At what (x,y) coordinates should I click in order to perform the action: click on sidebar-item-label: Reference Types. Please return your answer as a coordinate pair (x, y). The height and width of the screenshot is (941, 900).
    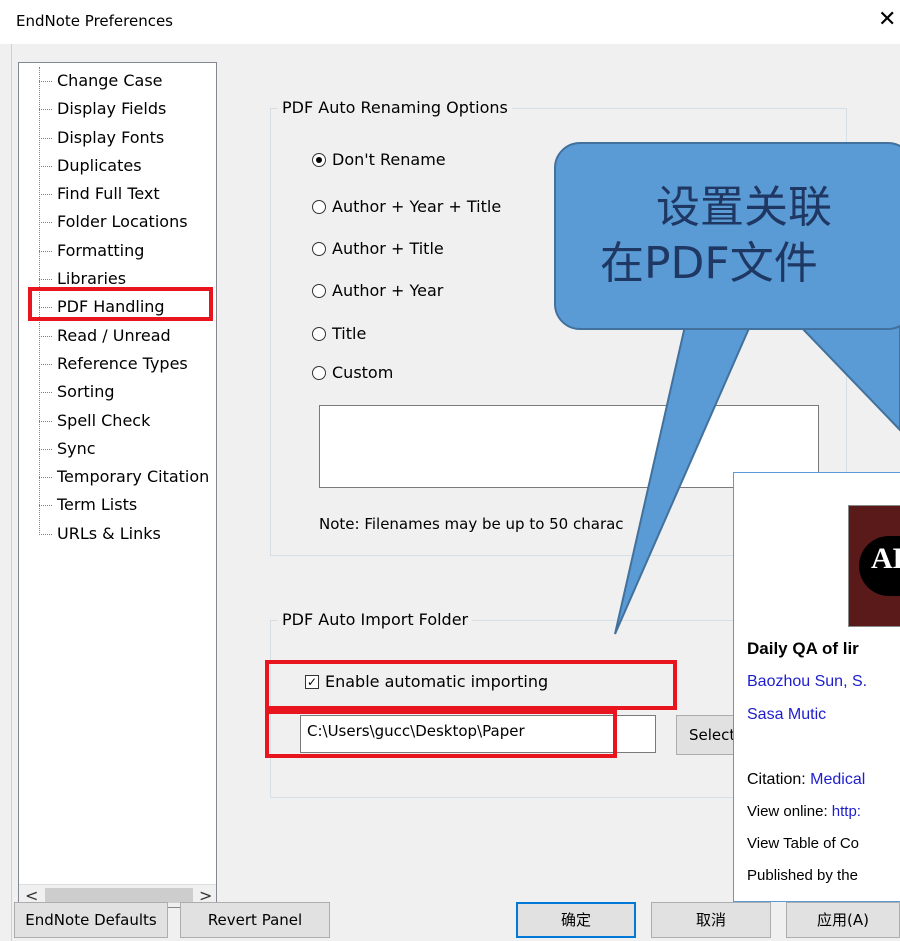
    Looking at the image, I should click on (122, 363).